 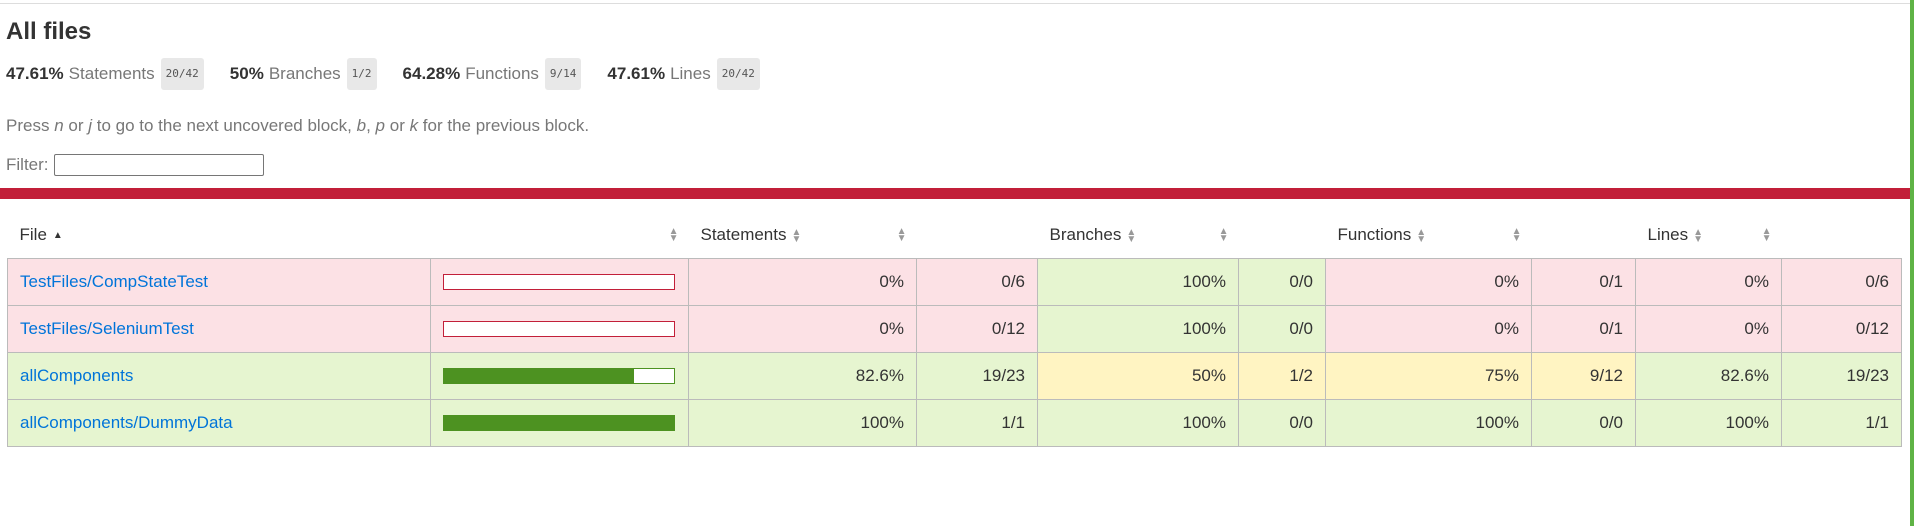 What do you see at coordinates (1583, 235) in the screenshot?
I see `header-functions-raw` at bounding box center [1583, 235].